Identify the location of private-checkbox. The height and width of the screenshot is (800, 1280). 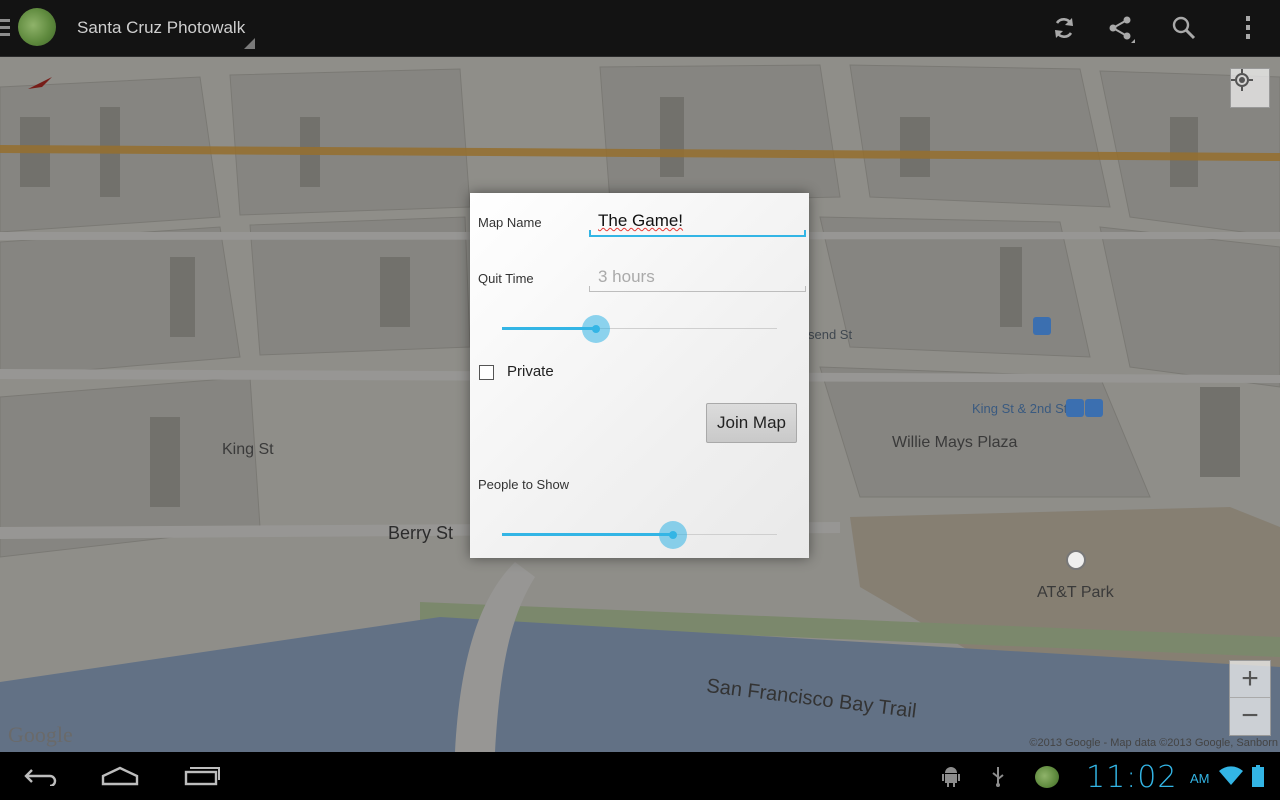
(486, 372).